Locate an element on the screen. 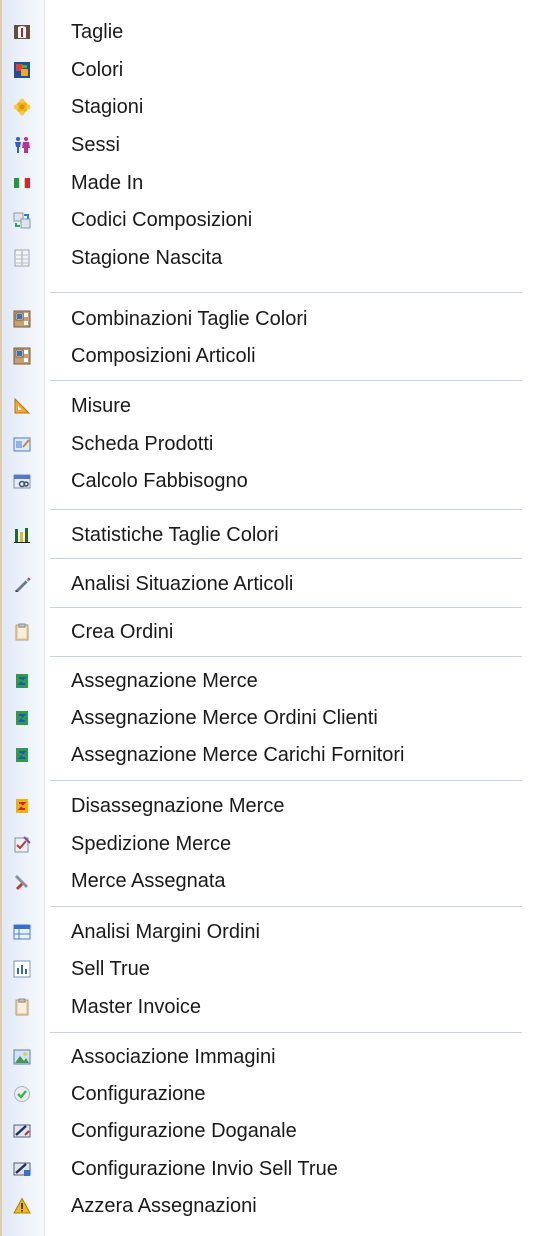 Image resolution: width=533 pixels, height=1236 pixels. product-sheet-icon is located at coordinates (22, 444).